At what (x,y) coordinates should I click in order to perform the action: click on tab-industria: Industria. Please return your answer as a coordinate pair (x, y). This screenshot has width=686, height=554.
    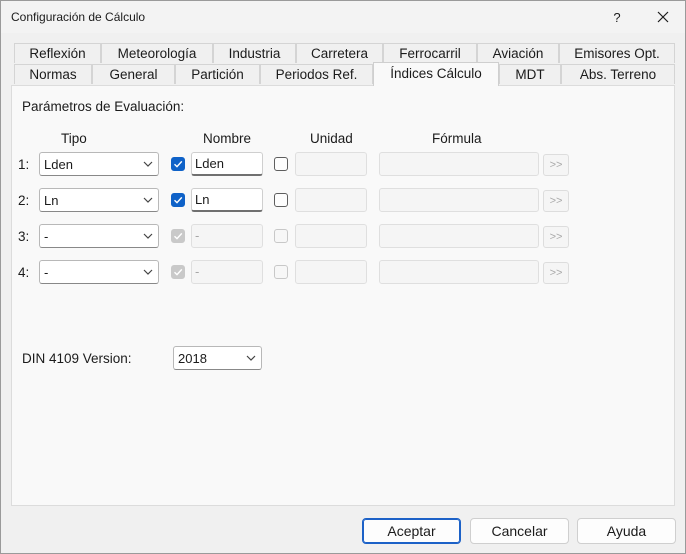
    Looking at the image, I should click on (254, 53).